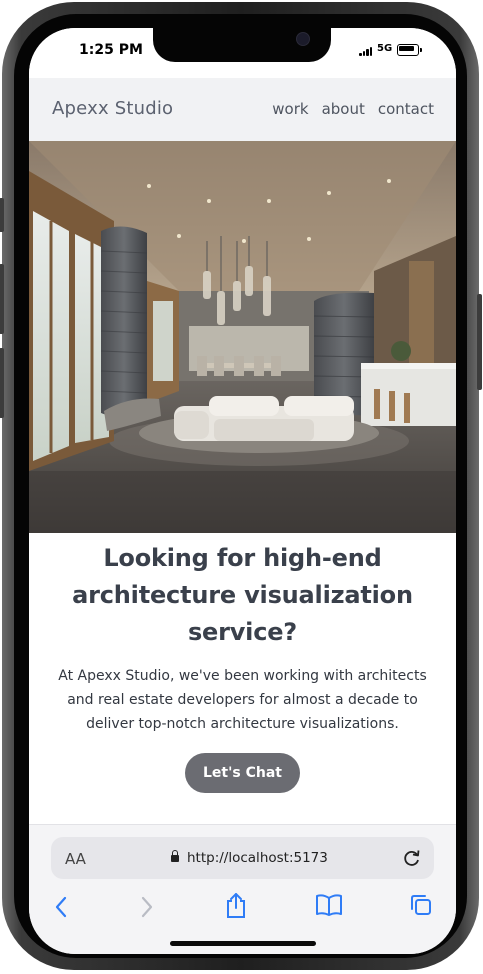 Image resolution: width=483 pixels, height=974 pixels. Describe the element at coordinates (112, 108) in the screenshot. I see `site-logo: Apexx Studio` at that location.